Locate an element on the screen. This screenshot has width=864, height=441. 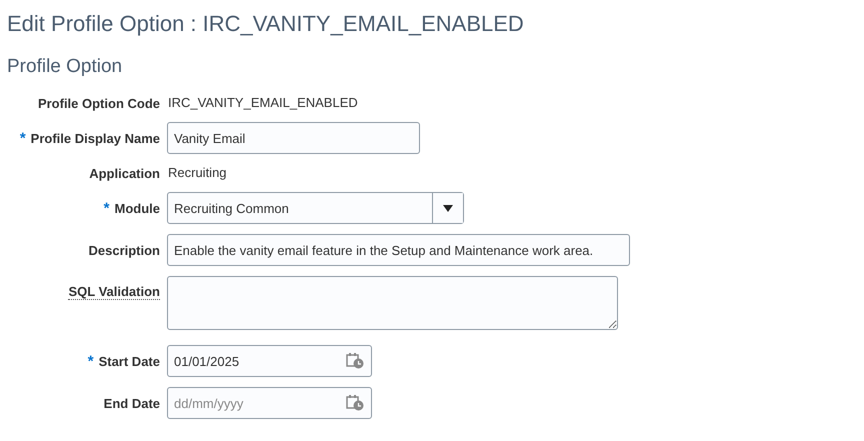
dropdown-button is located at coordinates (447, 208).